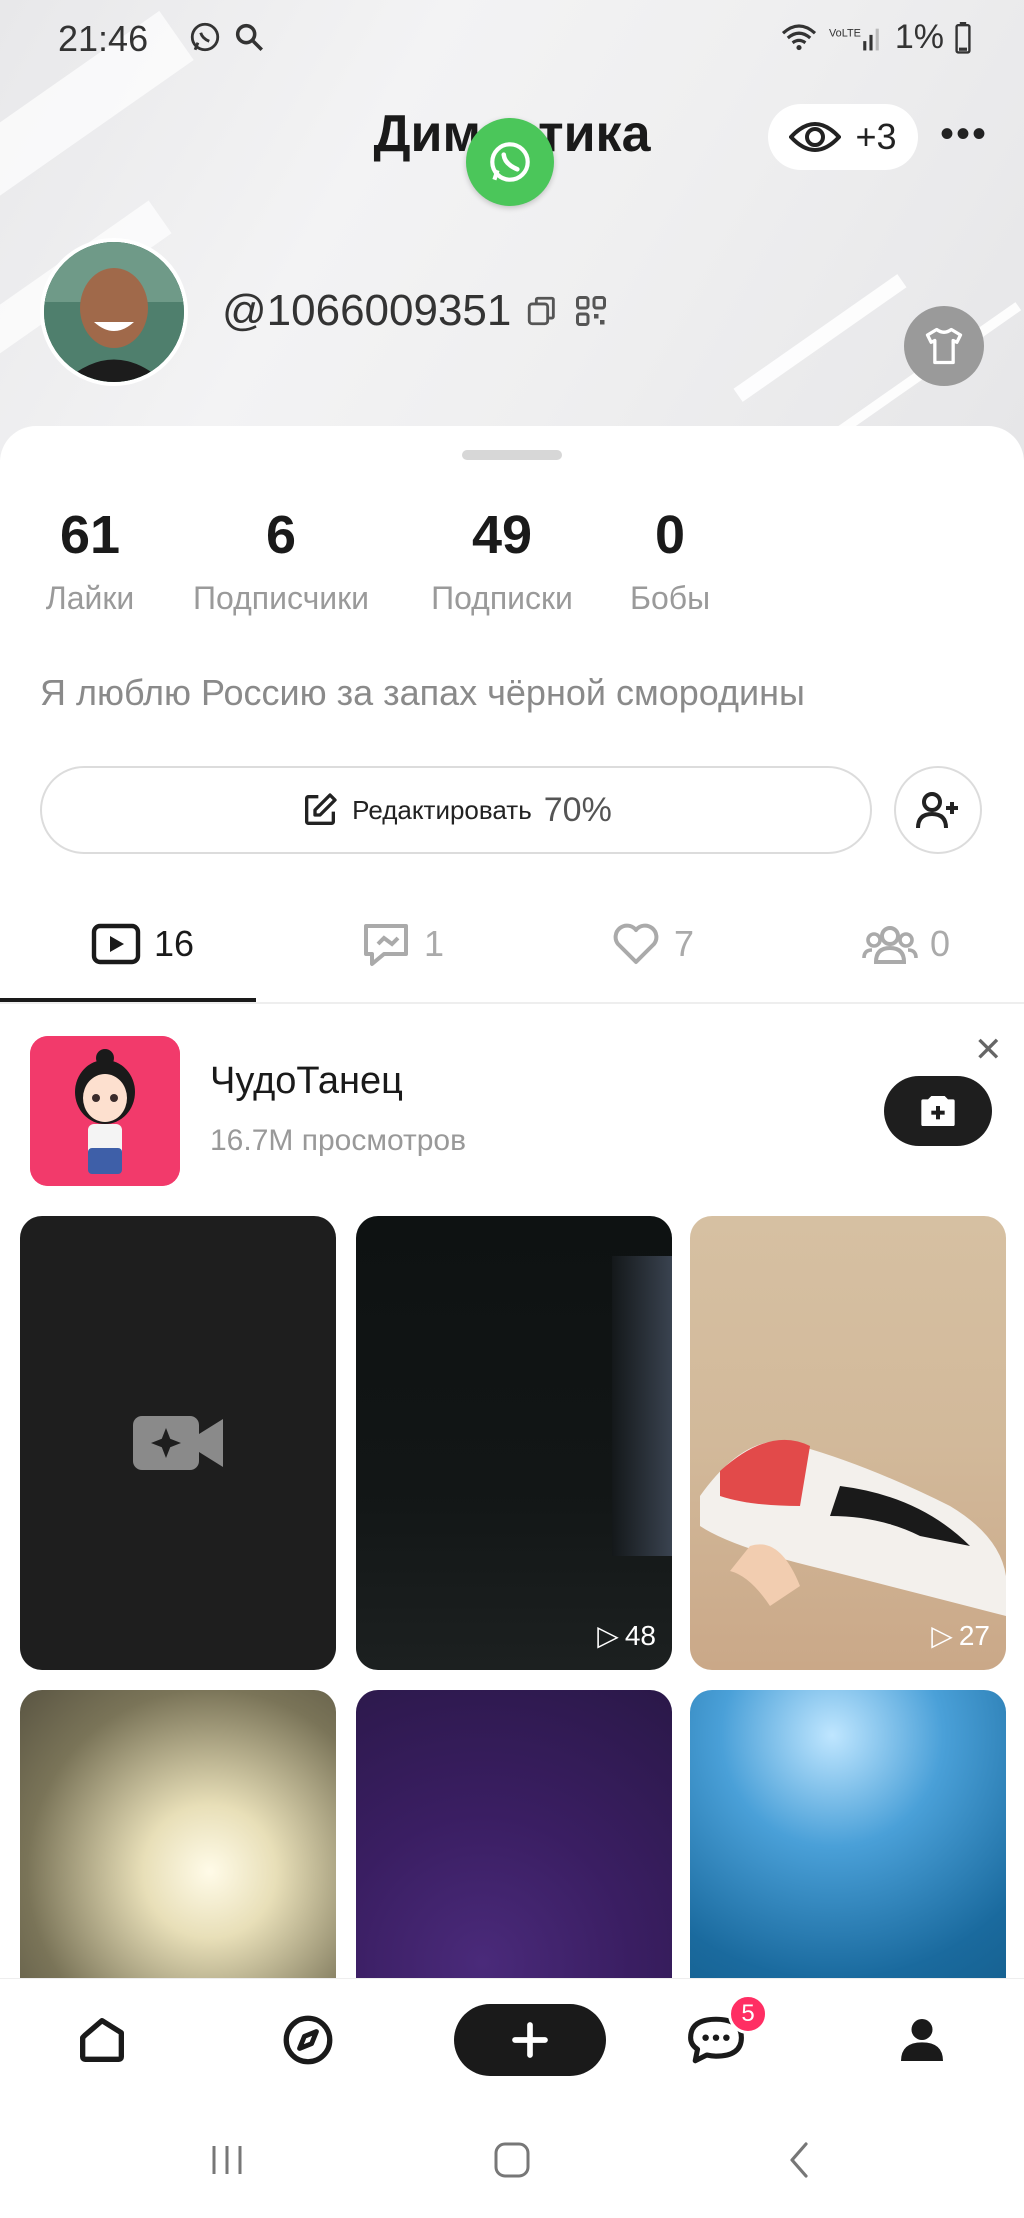  I want to click on tab-reposts: 1, so click(402, 944).